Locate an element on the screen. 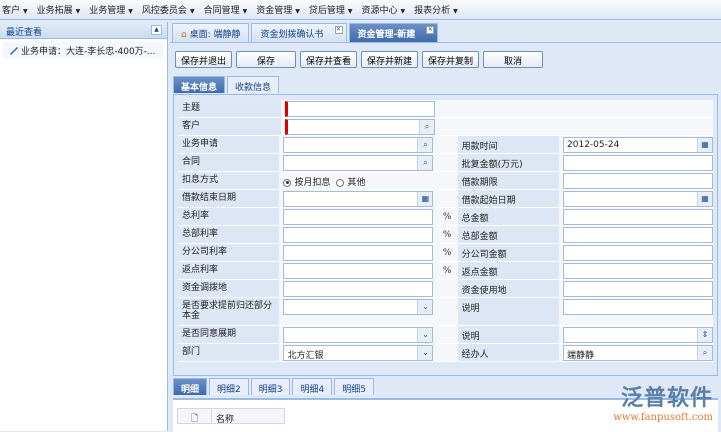  detail-tab: 明细3 is located at coordinates (270, 386).